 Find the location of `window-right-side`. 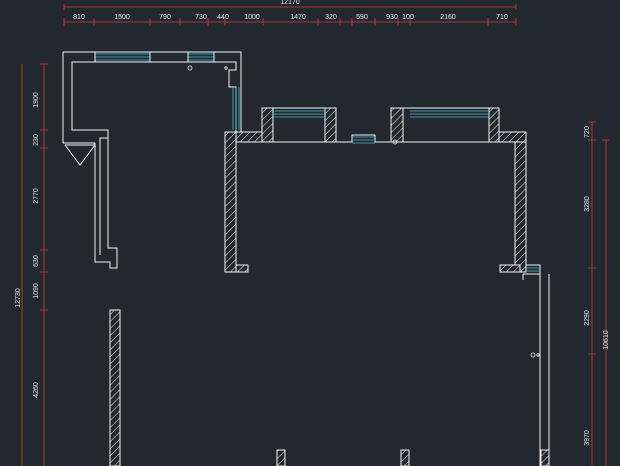

window-right-side is located at coordinates (533, 269).